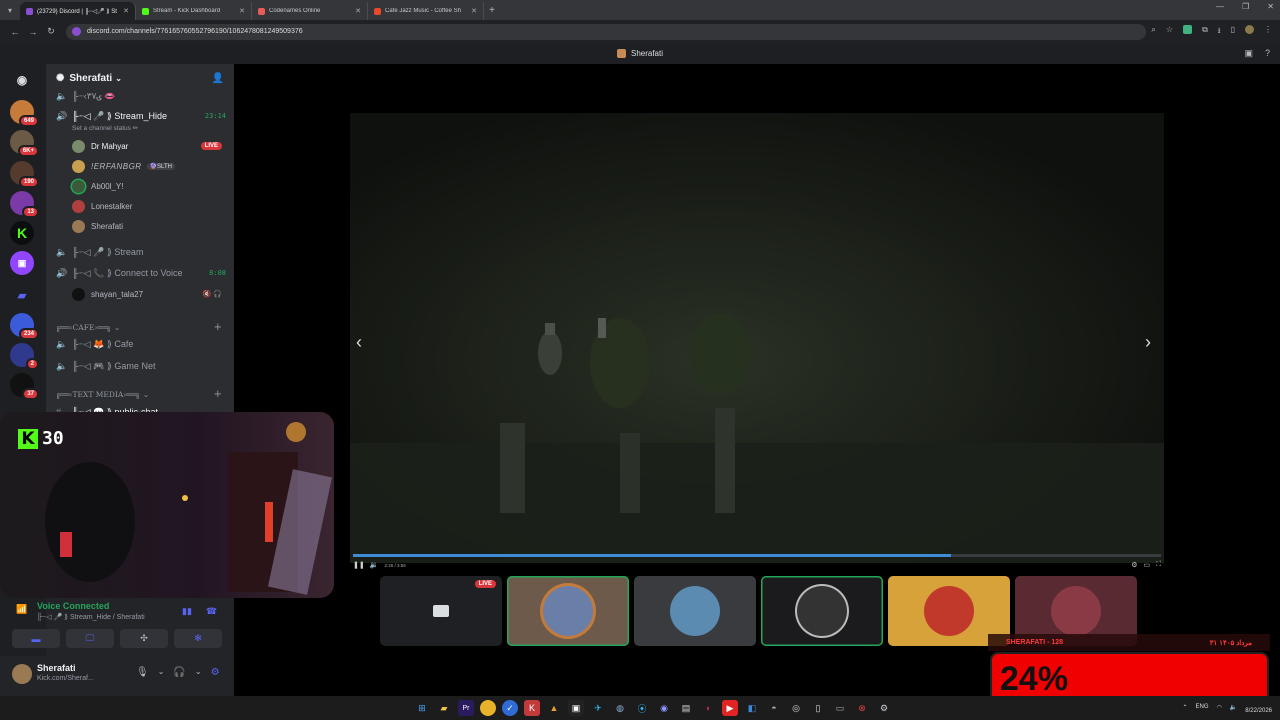  I want to click on language-indicator: ENG, so click(1202, 707).